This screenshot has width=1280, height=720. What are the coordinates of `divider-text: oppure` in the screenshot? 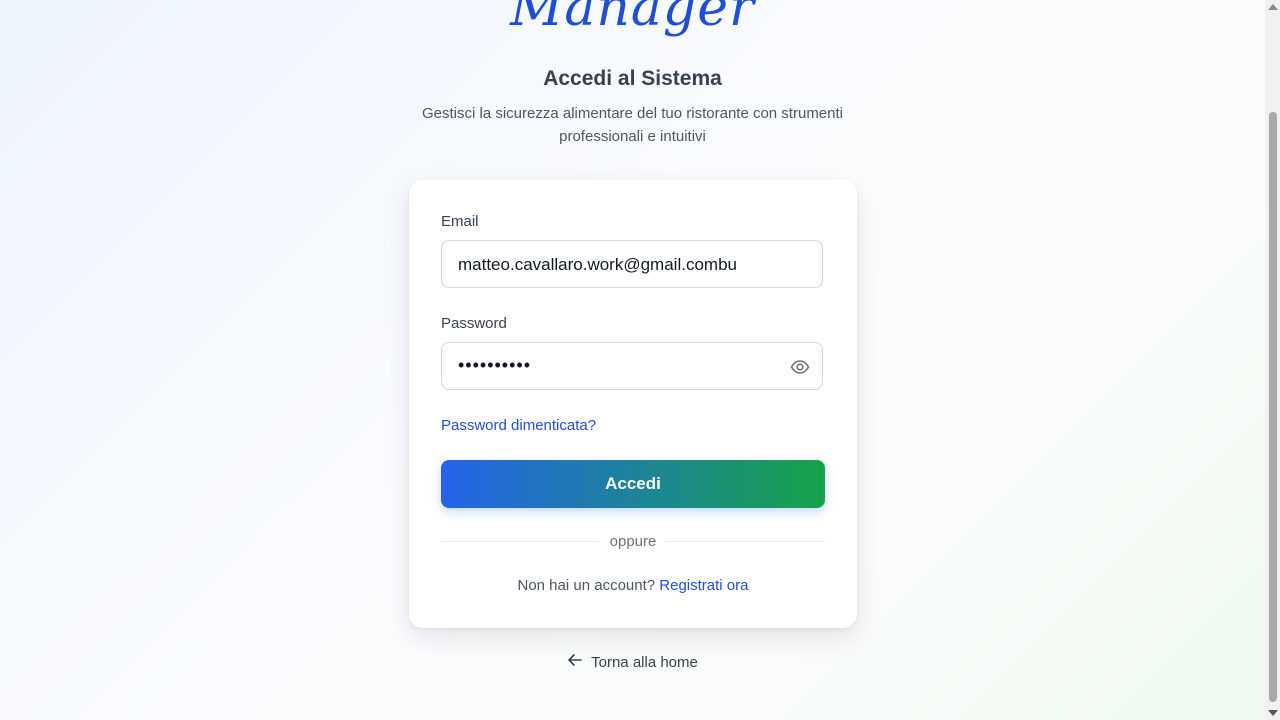 It's located at (633, 541).